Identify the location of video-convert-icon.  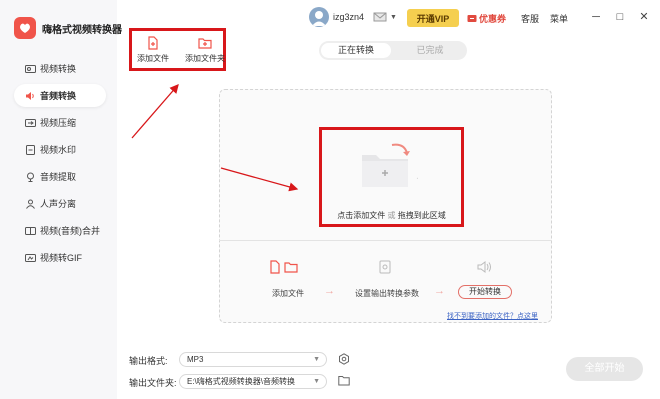
(30, 69).